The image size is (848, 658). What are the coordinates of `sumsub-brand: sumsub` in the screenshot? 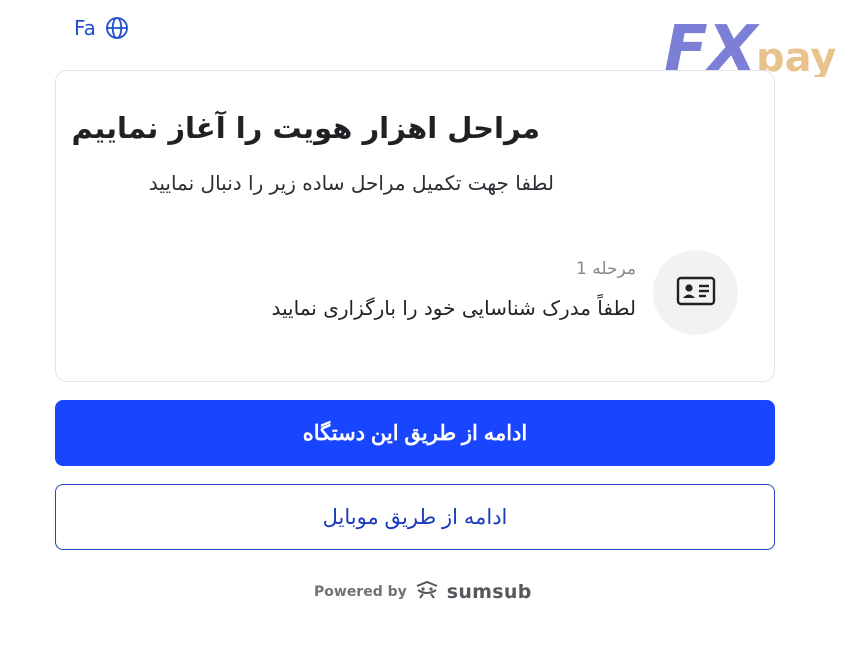 It's located at (489, 592).